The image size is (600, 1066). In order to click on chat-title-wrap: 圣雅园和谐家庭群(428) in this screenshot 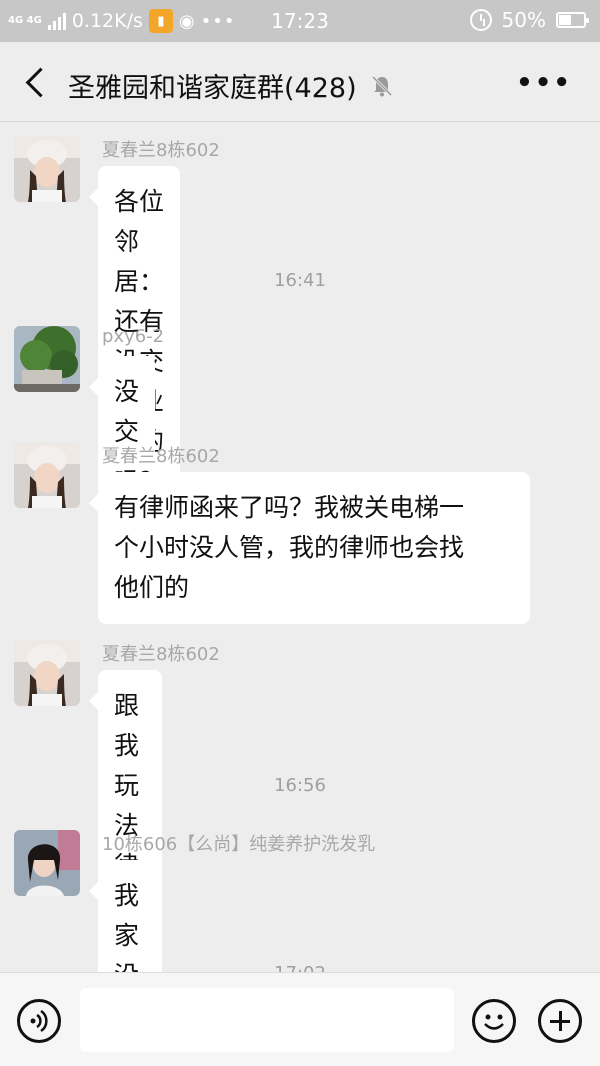, I will do `click(231, 85)`.